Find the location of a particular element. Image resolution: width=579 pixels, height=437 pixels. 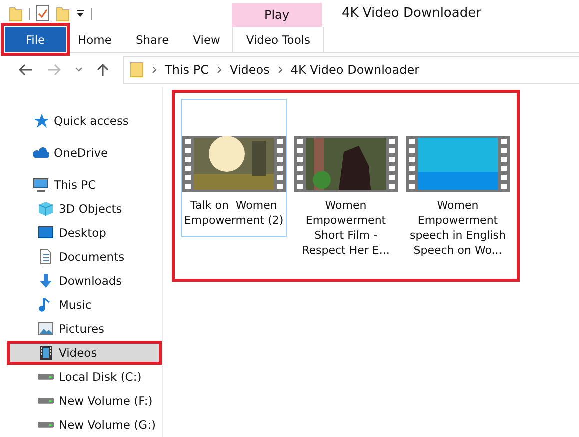

sidebar-label: Documents is located at coordinates (92, 257).